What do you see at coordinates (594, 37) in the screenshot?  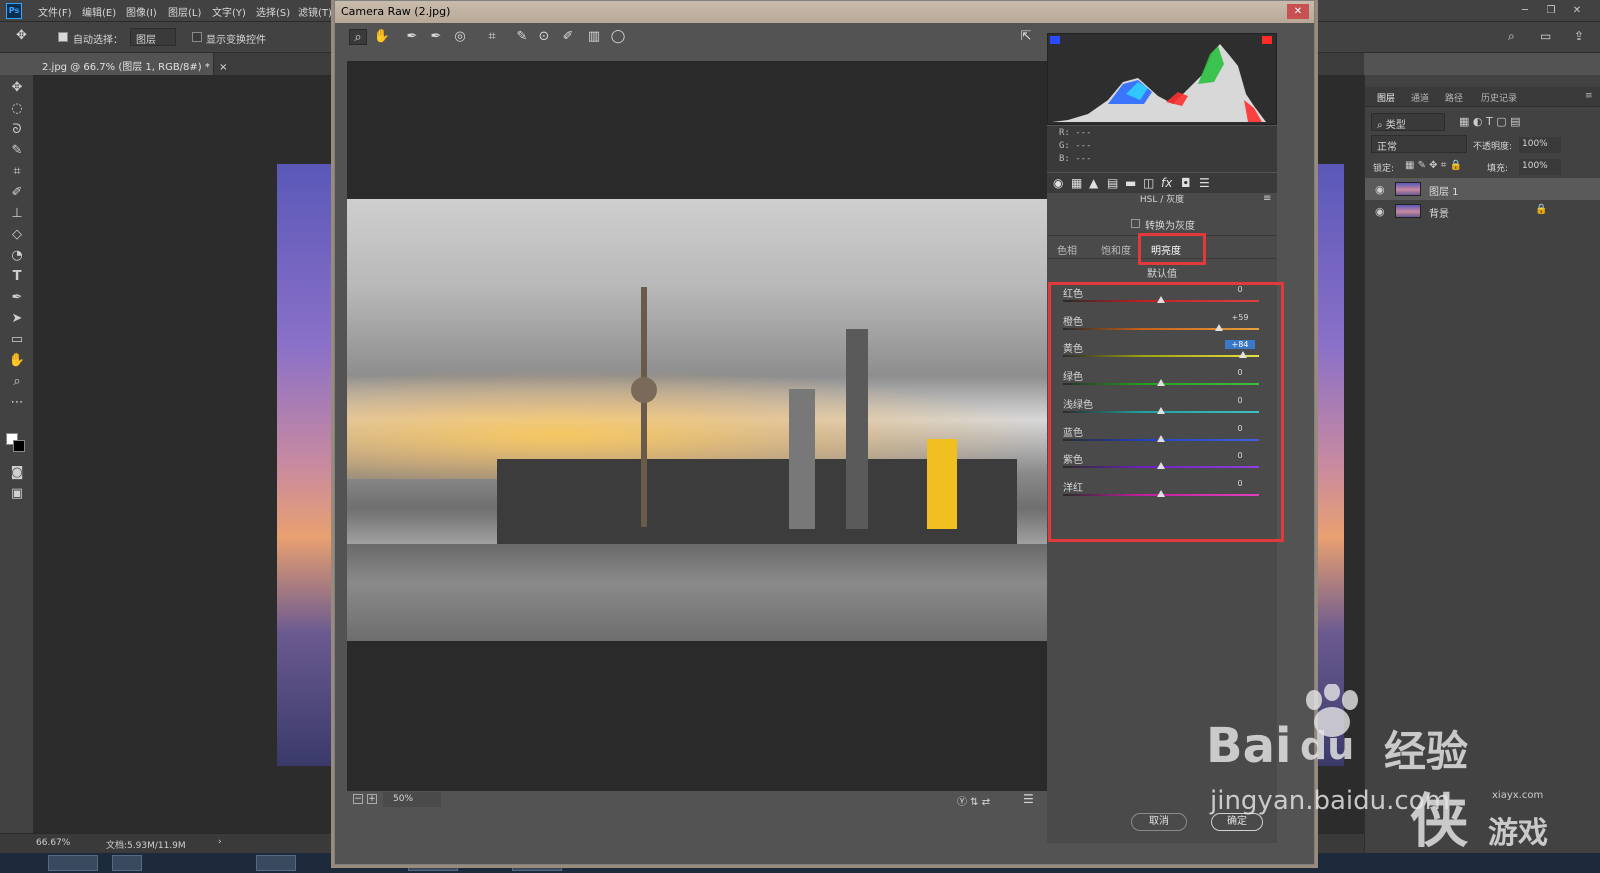 I see `graduated-filter-icon: ▥` at bounding box center [594, 37].